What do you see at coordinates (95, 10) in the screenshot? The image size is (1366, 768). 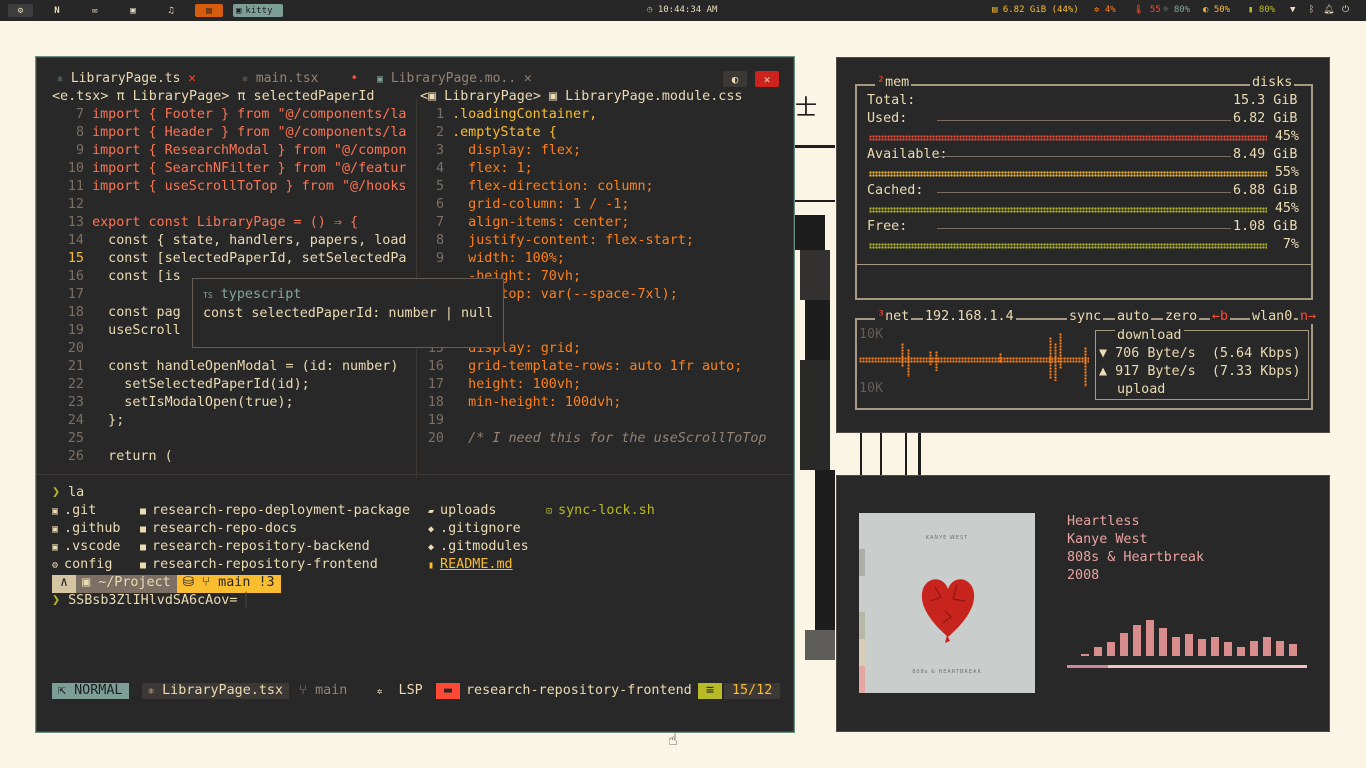 I see `workspace-mail-icon: ✉` at bounding box center [95, 10].